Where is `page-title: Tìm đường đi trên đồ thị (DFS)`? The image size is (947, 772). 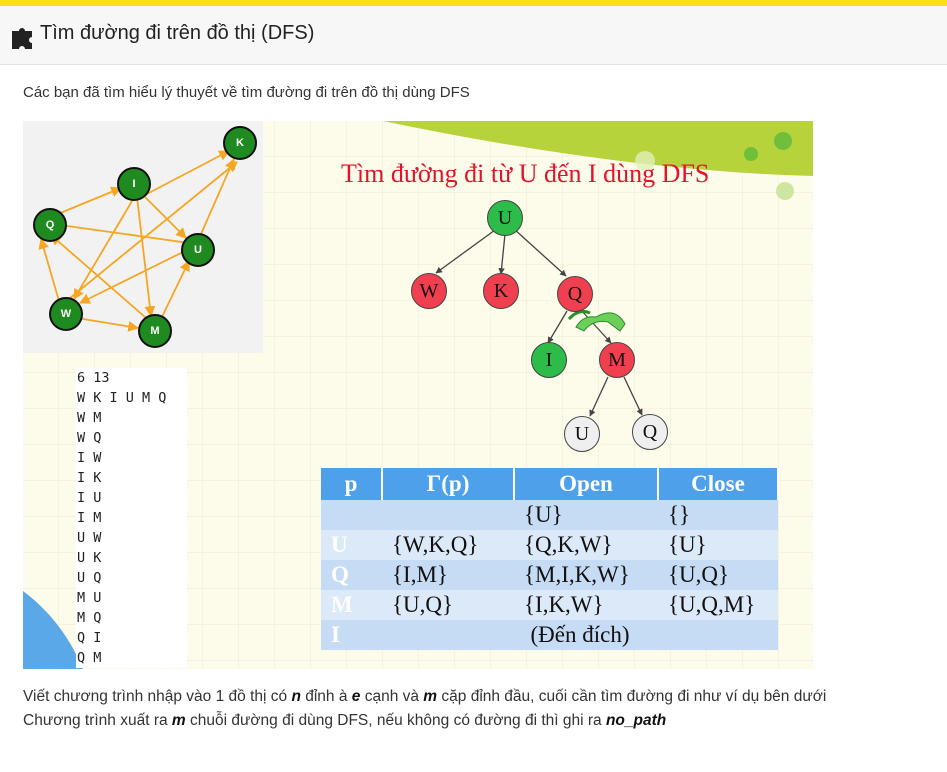
page-title: Tìm đường đi trên đồ thị (DFS) is located at coordinates (177, 33).